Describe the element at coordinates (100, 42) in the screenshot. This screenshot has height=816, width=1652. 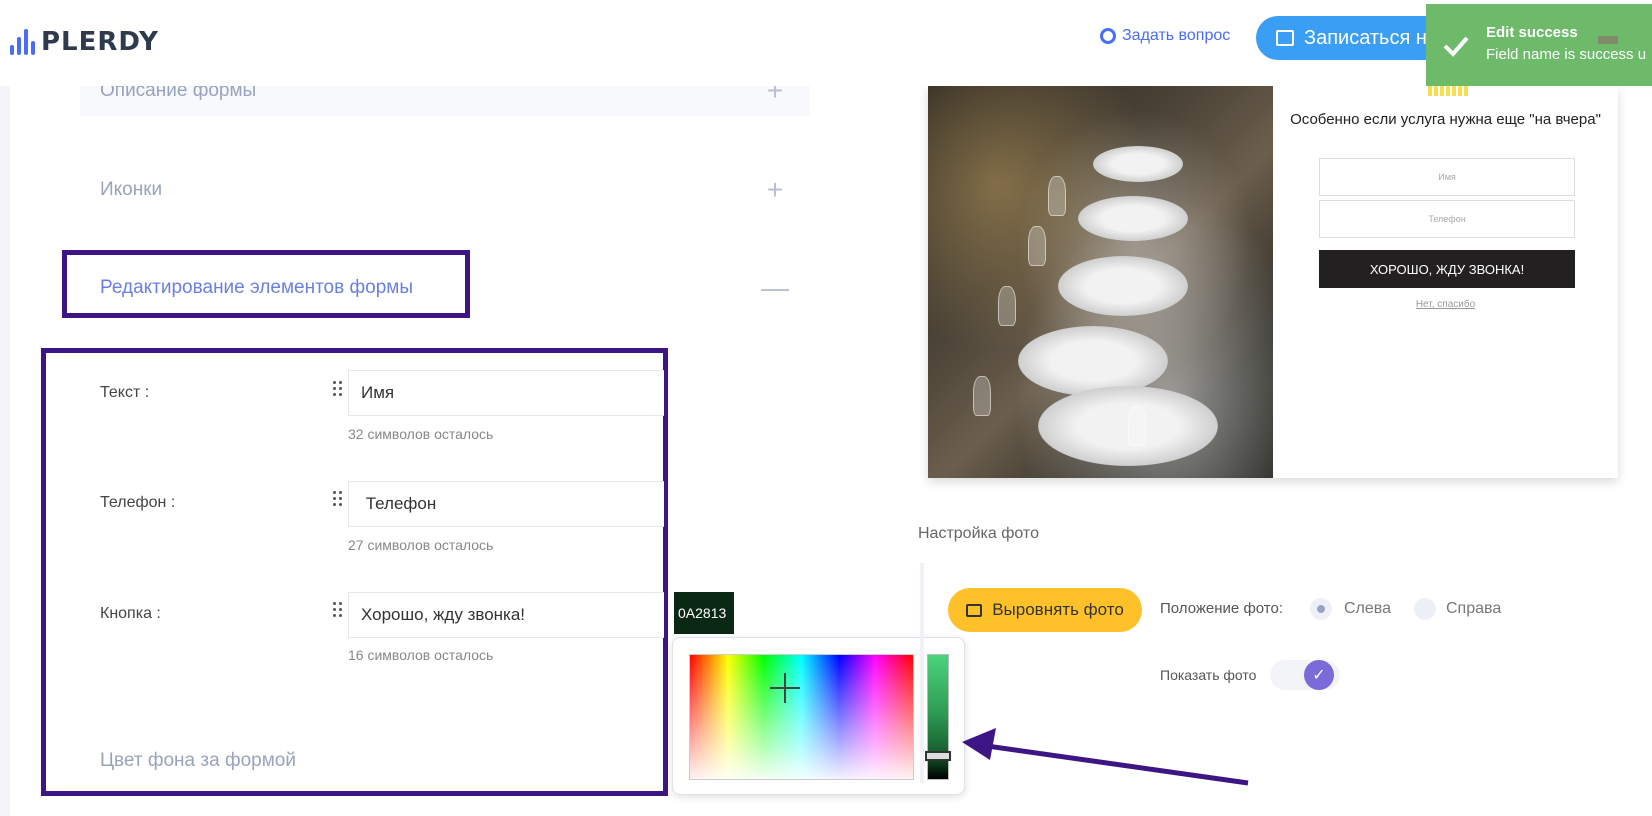
I see `logo-text: PLERDY` at that location.